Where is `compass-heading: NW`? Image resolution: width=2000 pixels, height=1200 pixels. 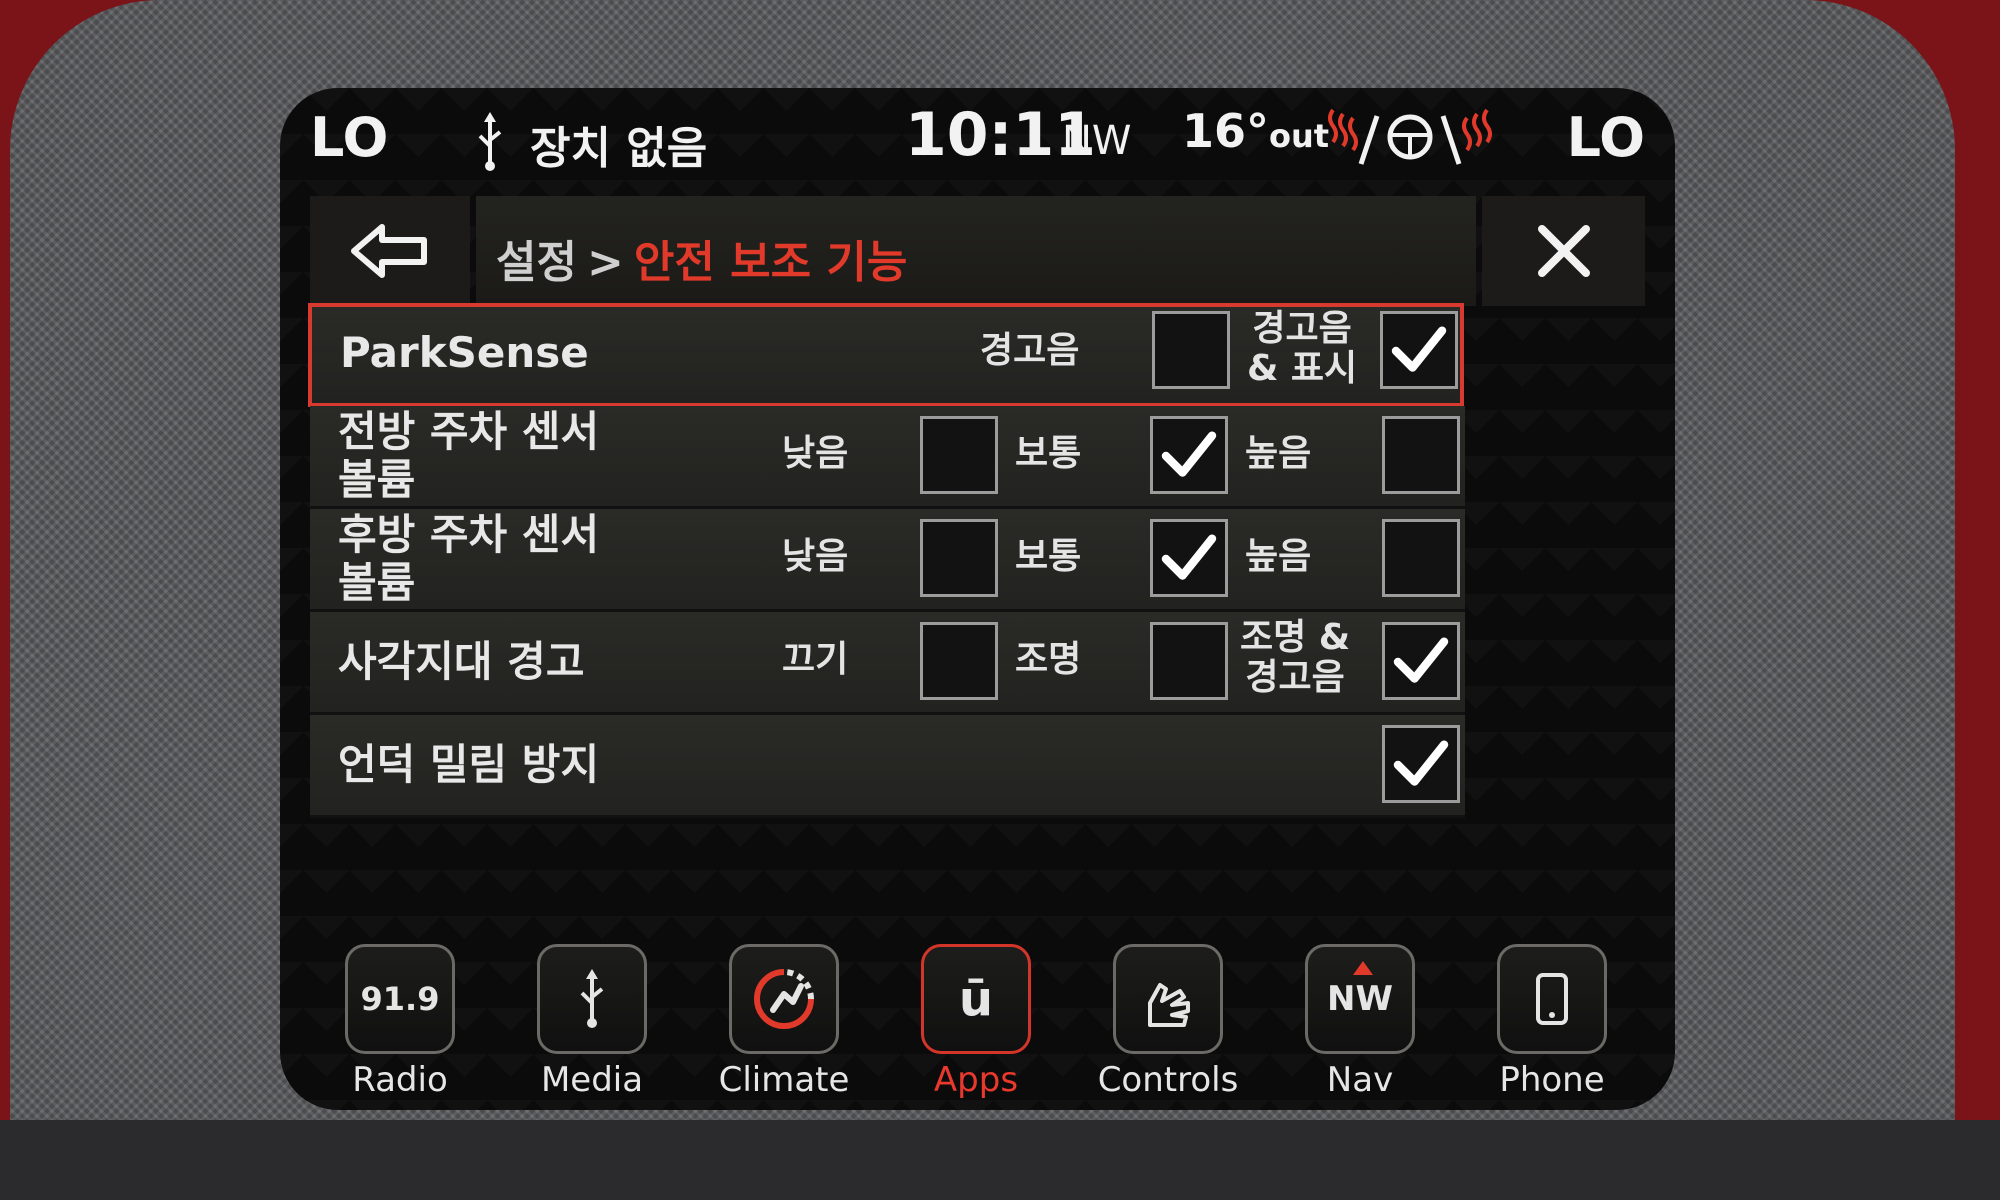
compass-heading: NW is located at coordinates (1097, 141).